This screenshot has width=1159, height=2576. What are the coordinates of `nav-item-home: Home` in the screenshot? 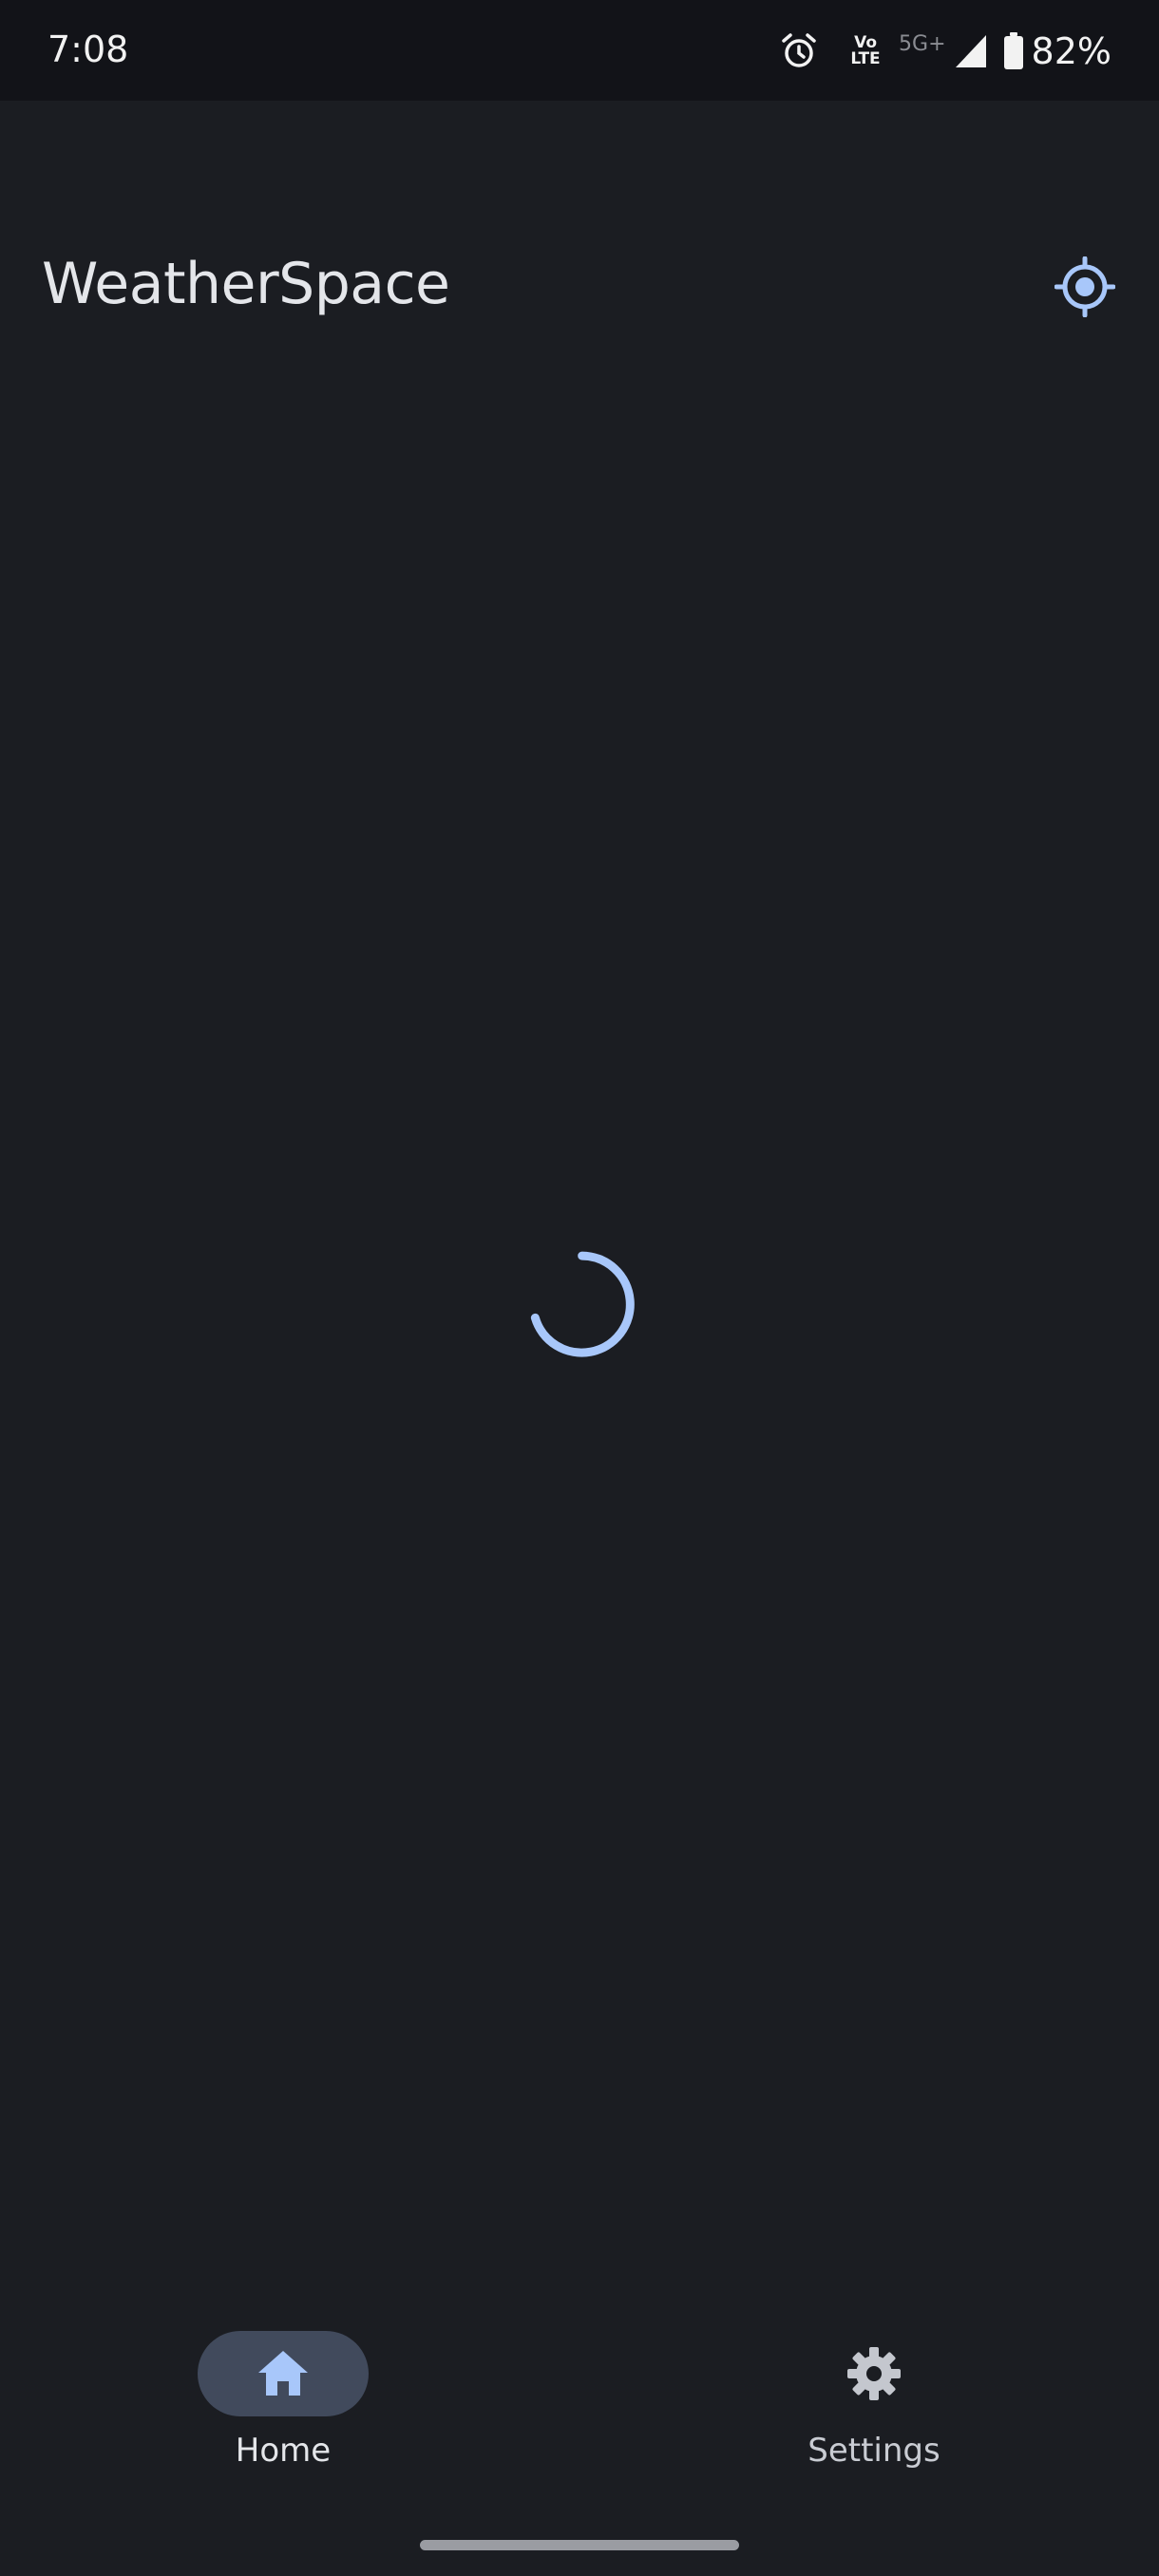 It's located at (283, 2394).